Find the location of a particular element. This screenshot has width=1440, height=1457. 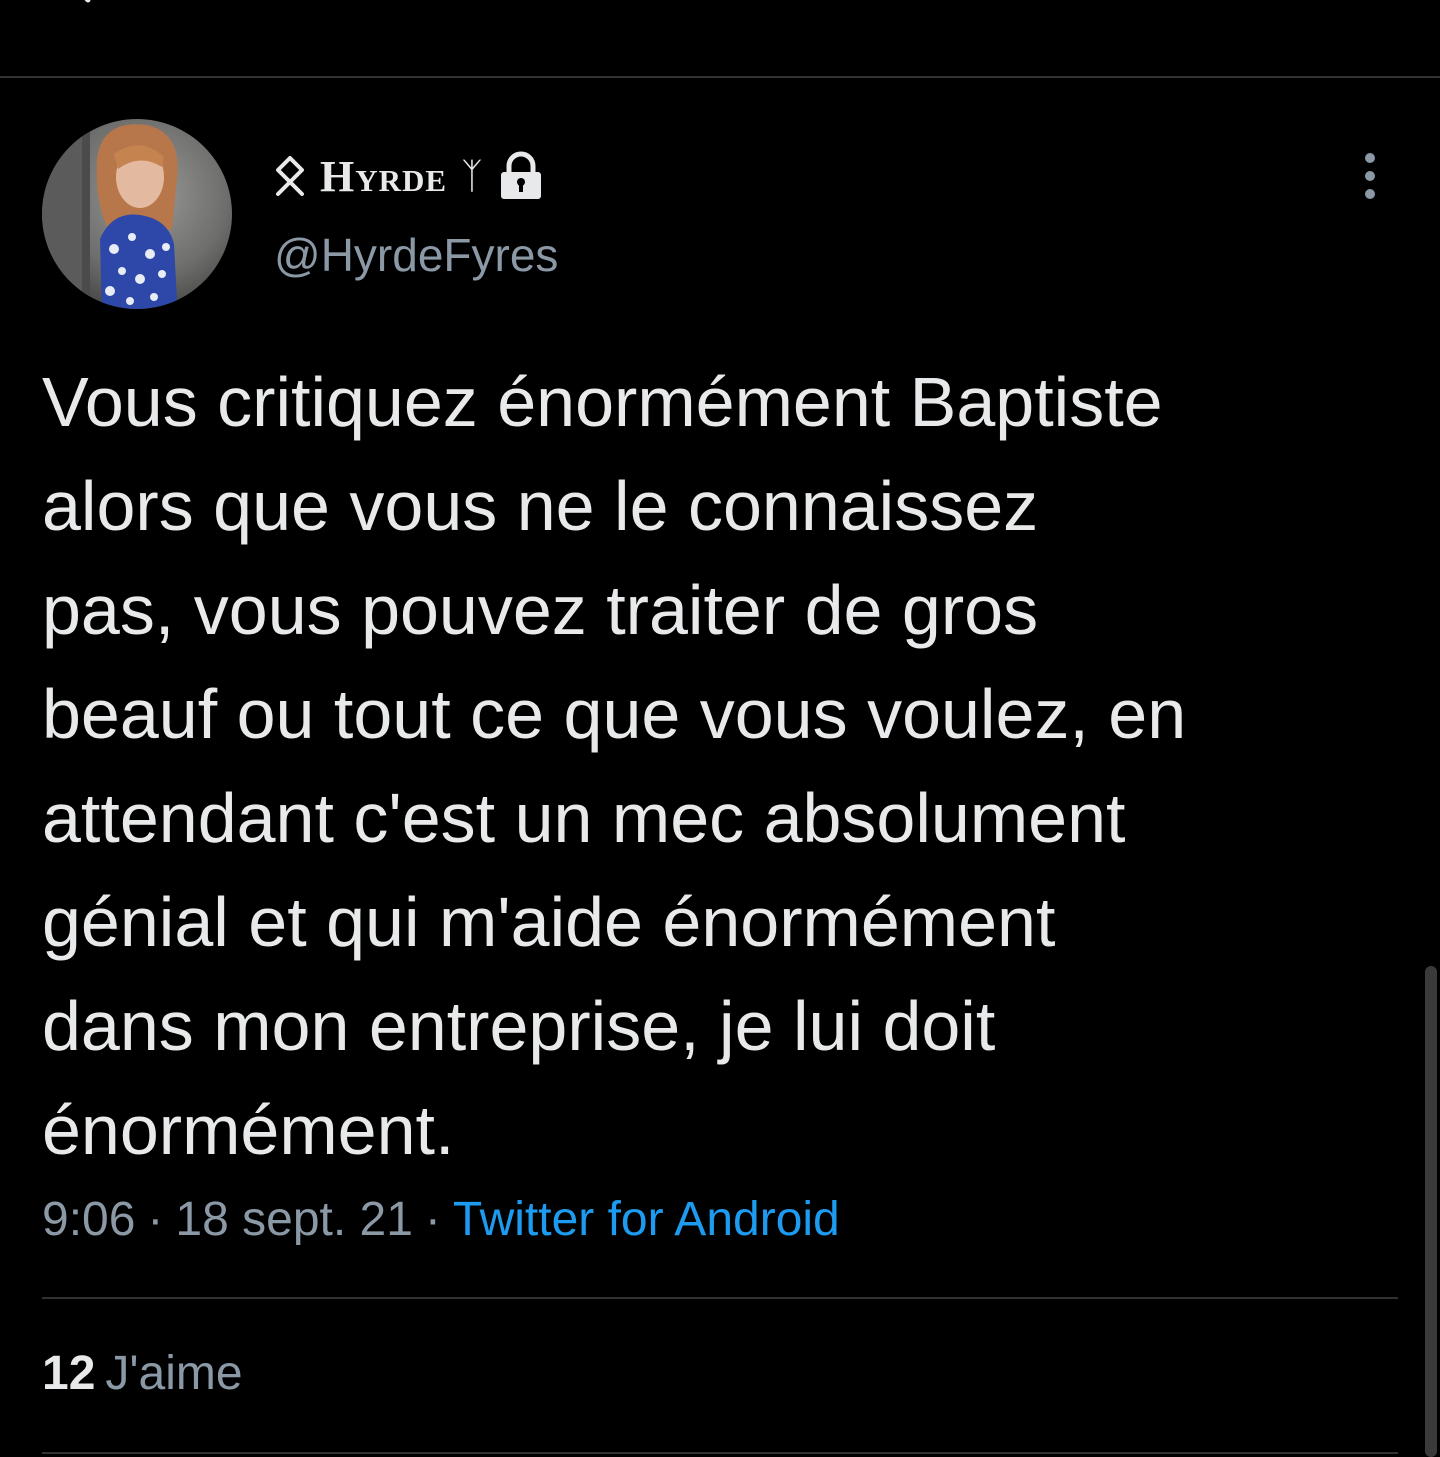

name-symbol: ᛉ is located at coordinates (472, 176).